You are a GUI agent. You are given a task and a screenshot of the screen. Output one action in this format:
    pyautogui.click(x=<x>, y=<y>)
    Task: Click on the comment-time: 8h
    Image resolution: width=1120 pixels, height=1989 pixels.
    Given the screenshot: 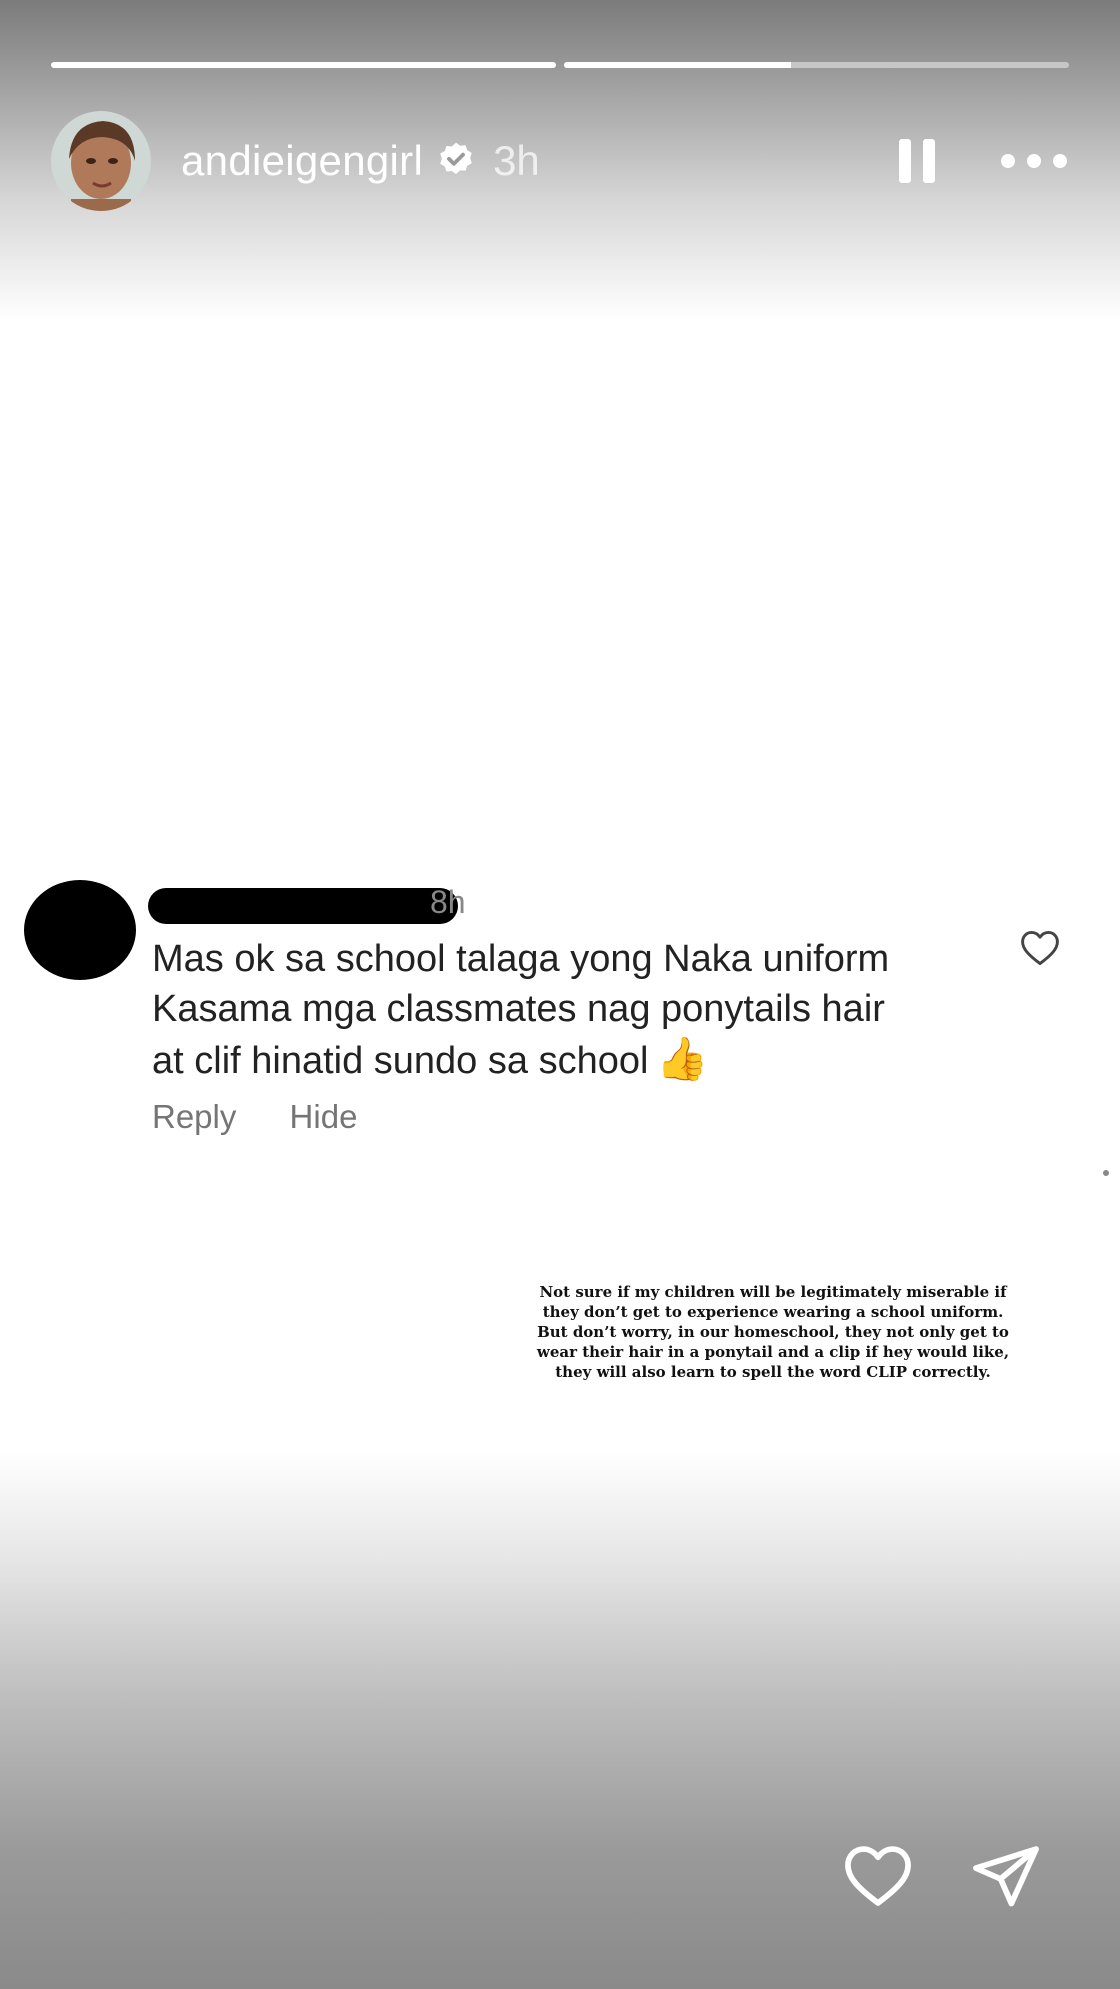 What is the action you would take?
    pyautogui.click(x=448, y=902)
    